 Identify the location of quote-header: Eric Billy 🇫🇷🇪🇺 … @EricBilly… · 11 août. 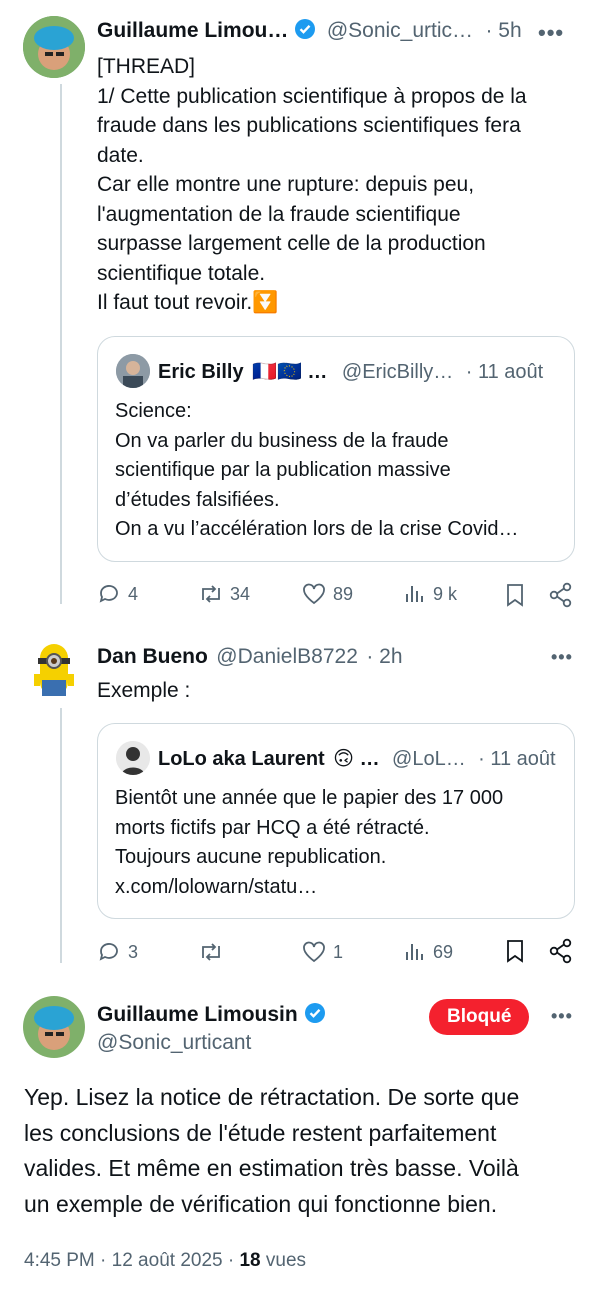
(350, 371).